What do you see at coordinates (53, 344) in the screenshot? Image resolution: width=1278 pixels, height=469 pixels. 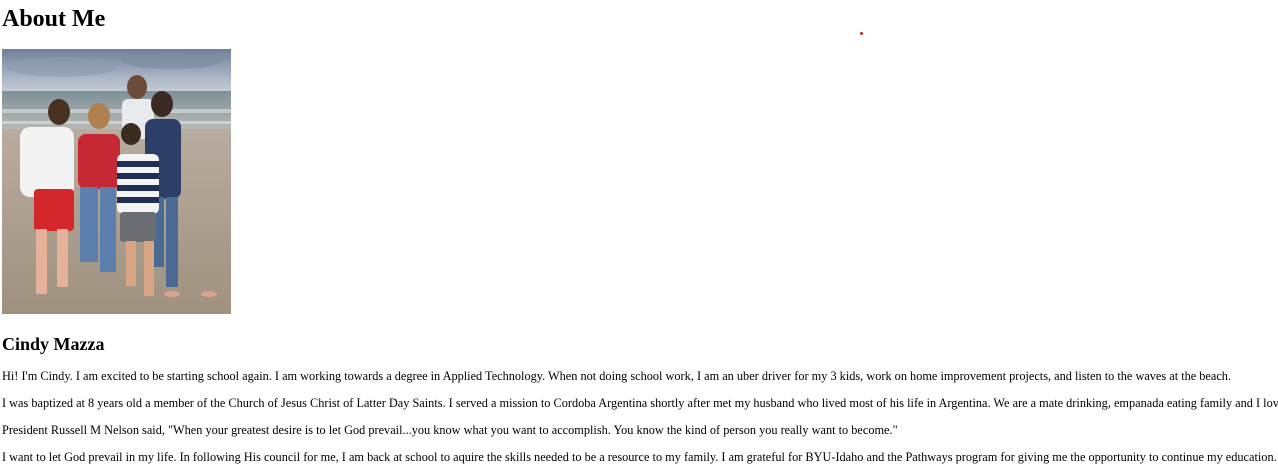 I see `person-name: Cindy Mazza` at bounding box center [53, 344].